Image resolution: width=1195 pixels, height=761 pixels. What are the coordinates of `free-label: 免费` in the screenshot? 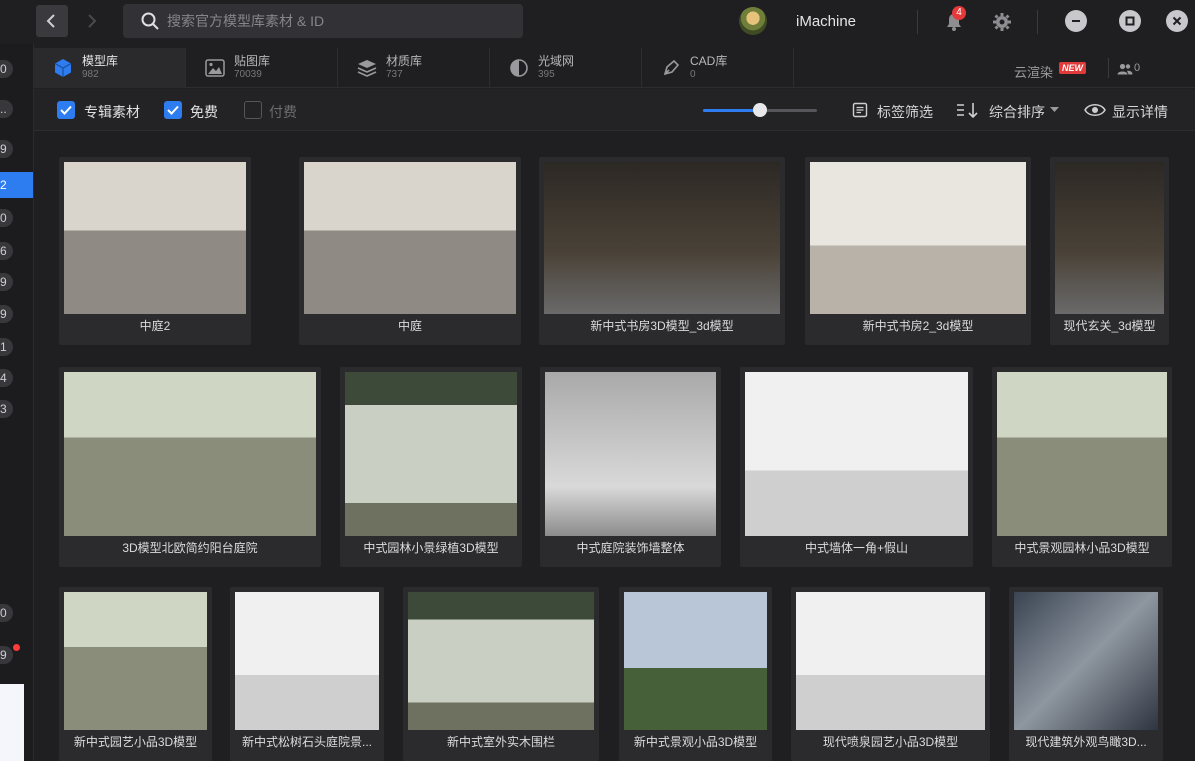 It's located at (204, 112).